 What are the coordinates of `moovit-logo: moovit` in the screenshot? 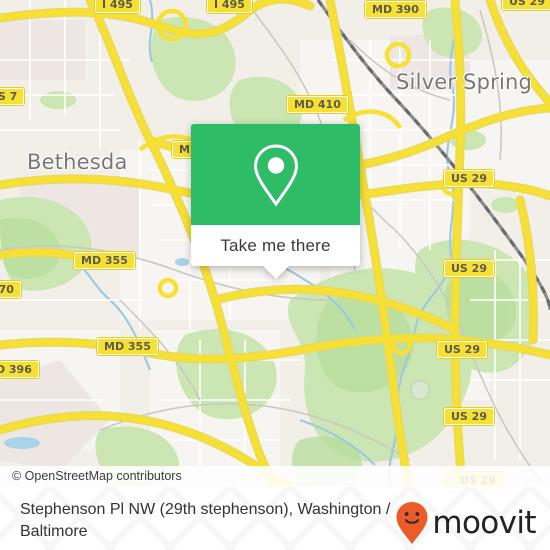 It's located at (466, 523).